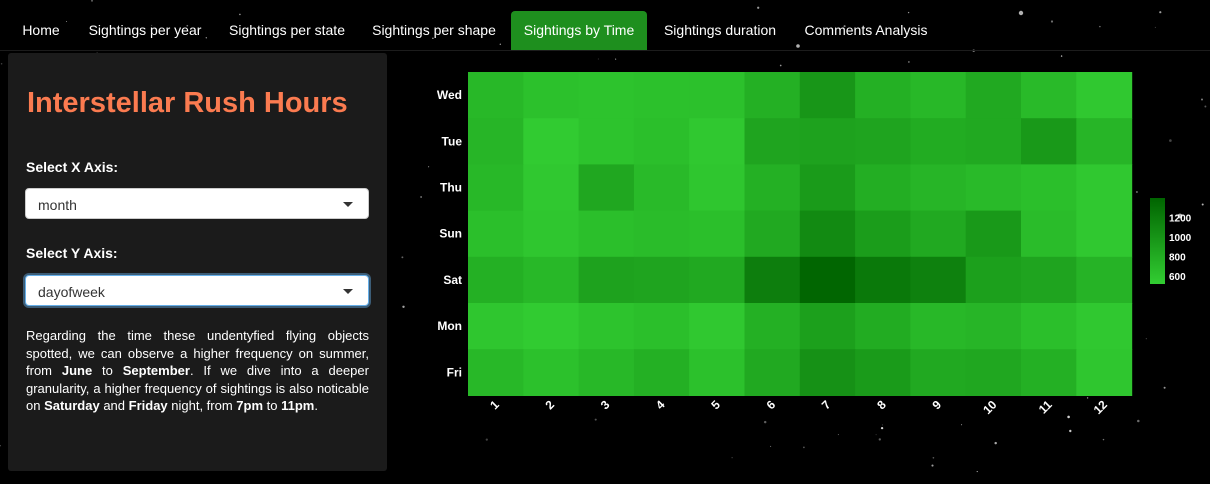 This screenshot has width=1210, height=484. What do you see at coordinates (197, 203) in the screenshot?
I see `x-axis-select: month` at bounding box center [197, 203].